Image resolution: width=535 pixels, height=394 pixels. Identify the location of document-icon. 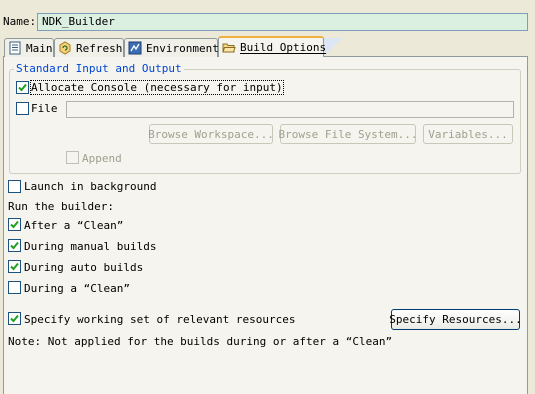
(15, 48).